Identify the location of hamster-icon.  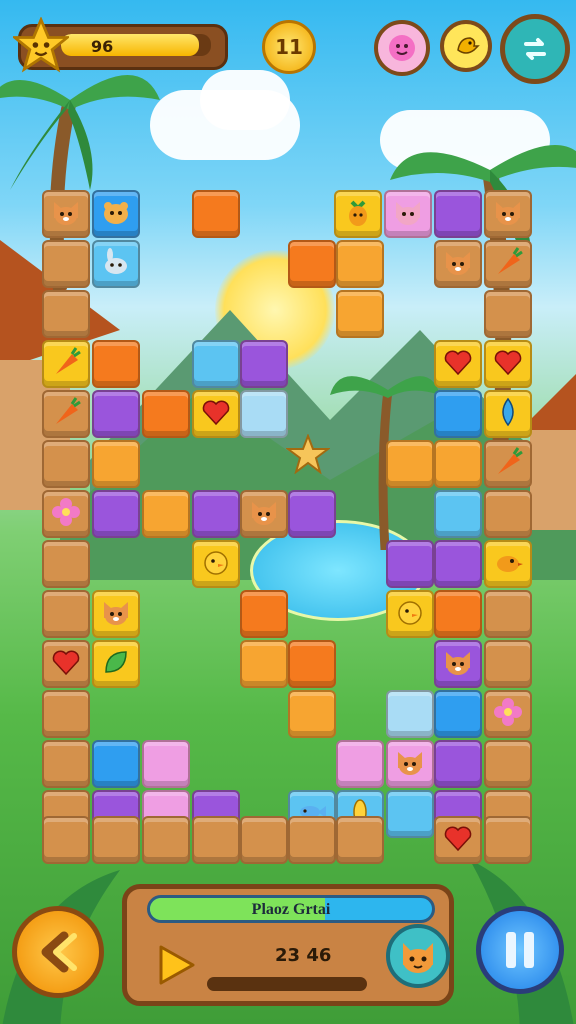
(116, 214).